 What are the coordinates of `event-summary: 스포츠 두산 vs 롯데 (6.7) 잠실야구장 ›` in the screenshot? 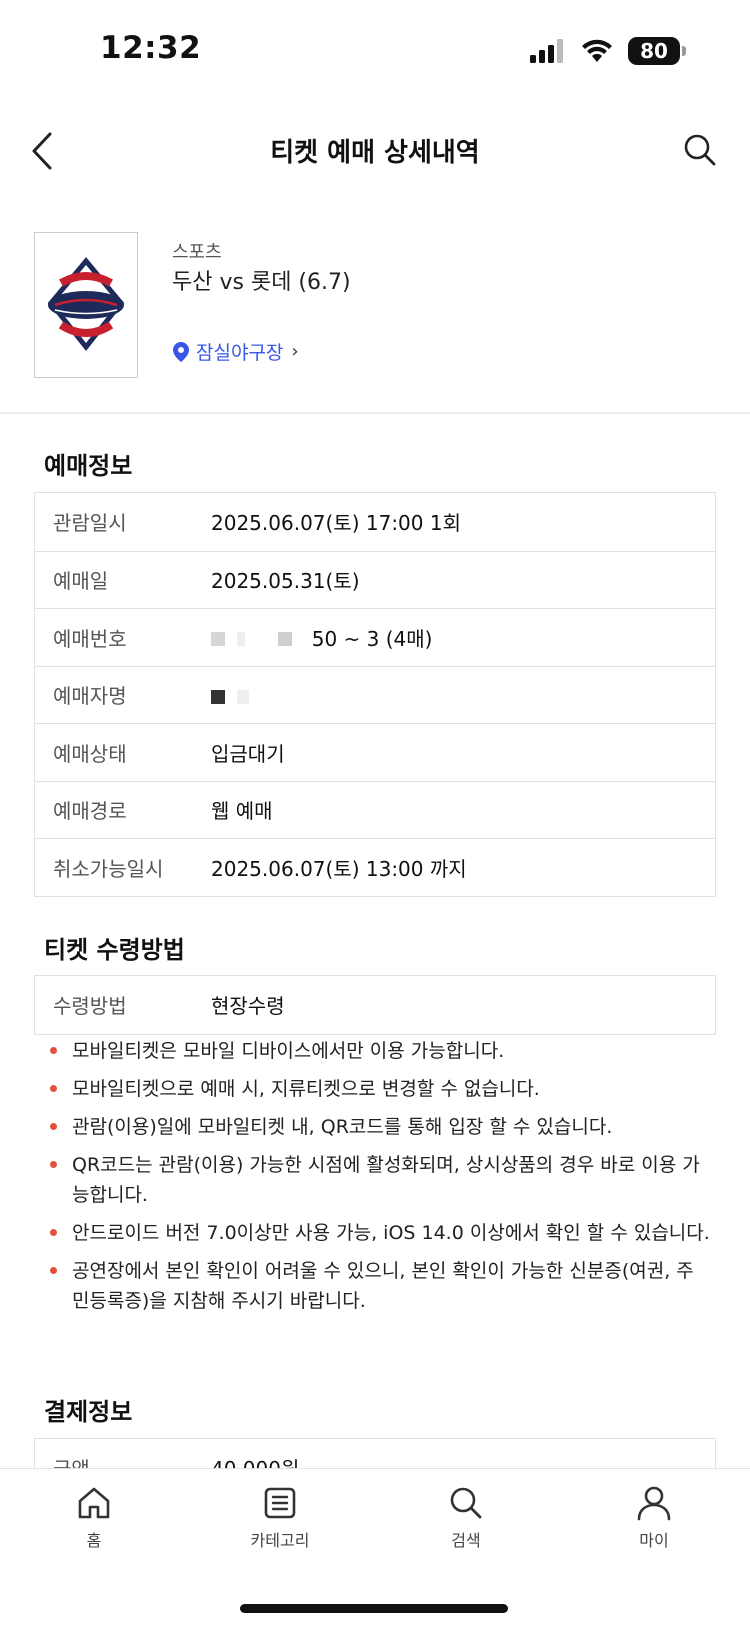 It's located at (379, 305).